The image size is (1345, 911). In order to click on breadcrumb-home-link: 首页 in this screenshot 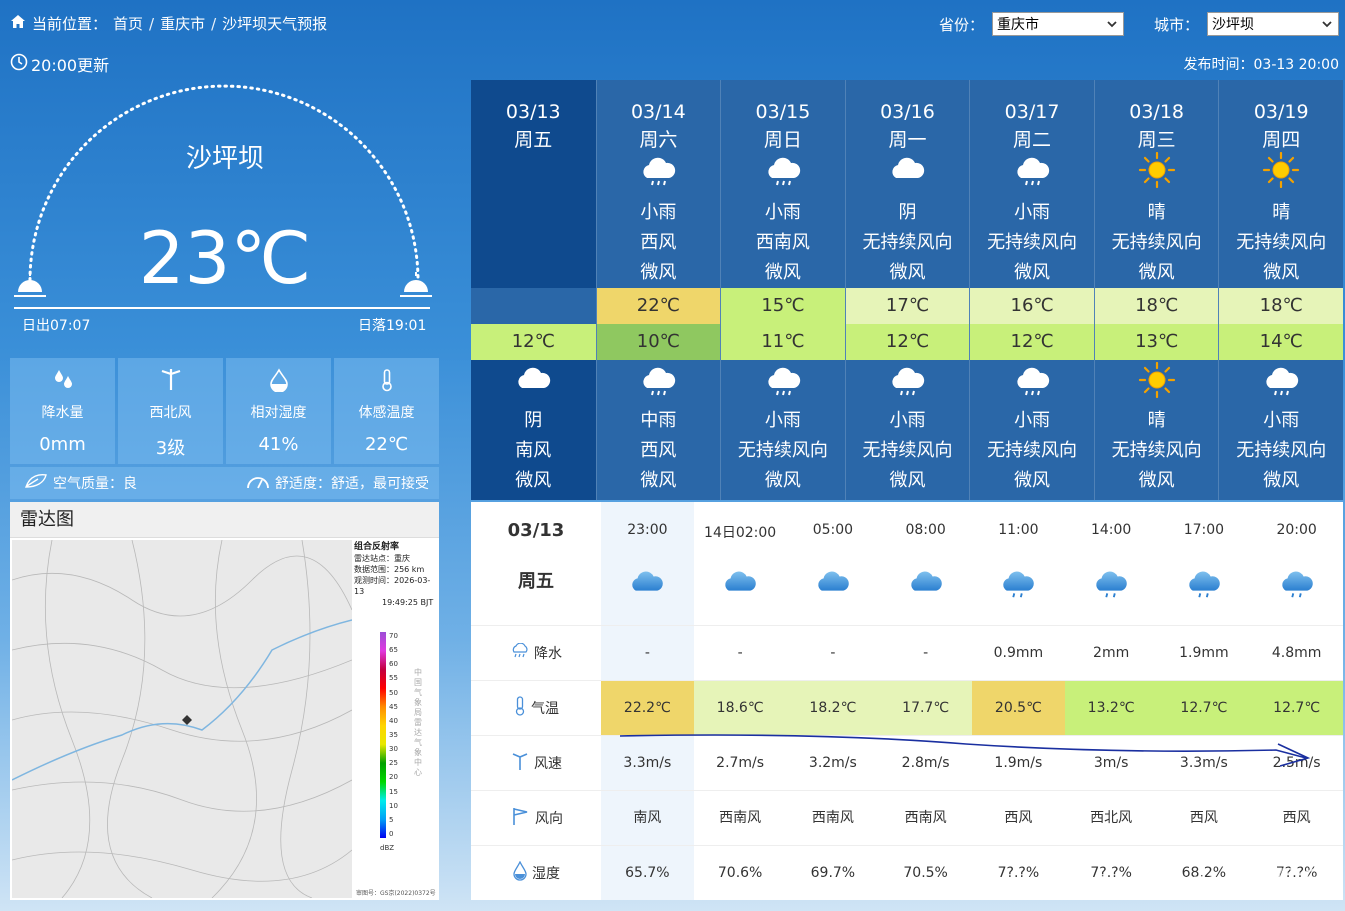, I will do `click(128, 23)`.